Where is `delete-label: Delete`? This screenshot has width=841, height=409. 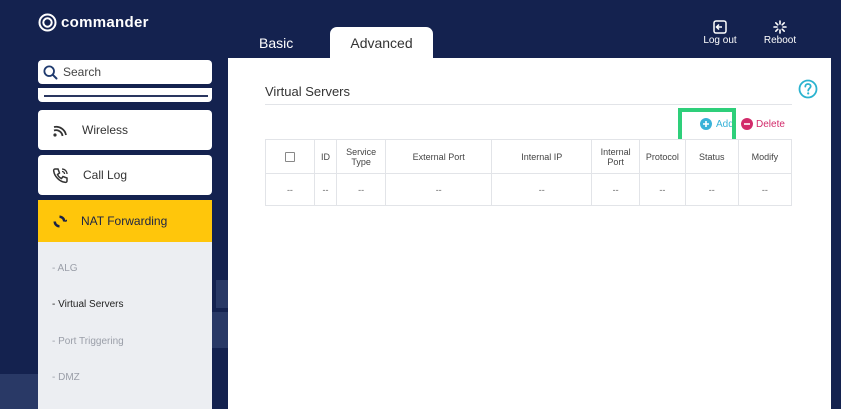 delete-label: Delete is located at coordinates (770, 124).